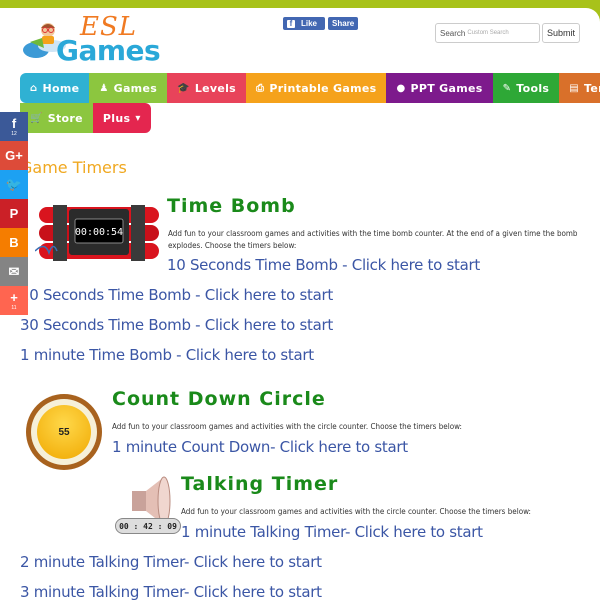 This screenshot has width=600, height=600. What do you see at coordinates (104, 88) in the screenshot?
I see `chess-pawn-icon: ♟` at bounding box center [104, 88].